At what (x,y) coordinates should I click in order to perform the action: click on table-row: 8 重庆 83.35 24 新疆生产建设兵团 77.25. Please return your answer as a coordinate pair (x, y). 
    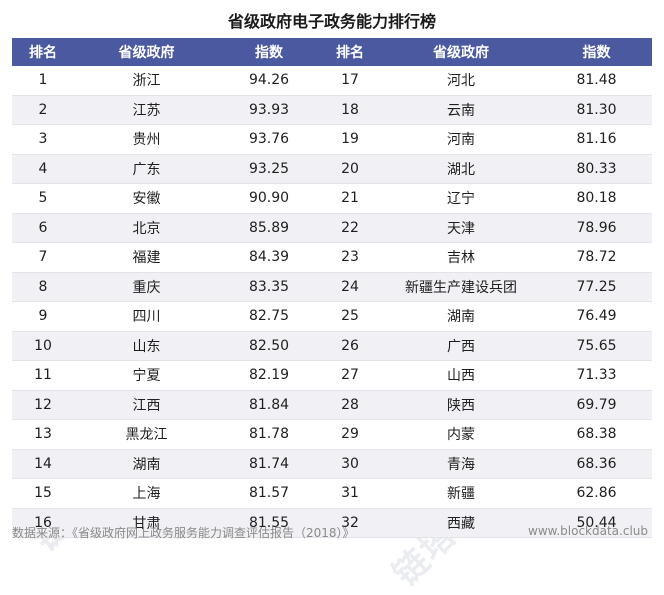
    Looking at the image, I should click on (332, 287).